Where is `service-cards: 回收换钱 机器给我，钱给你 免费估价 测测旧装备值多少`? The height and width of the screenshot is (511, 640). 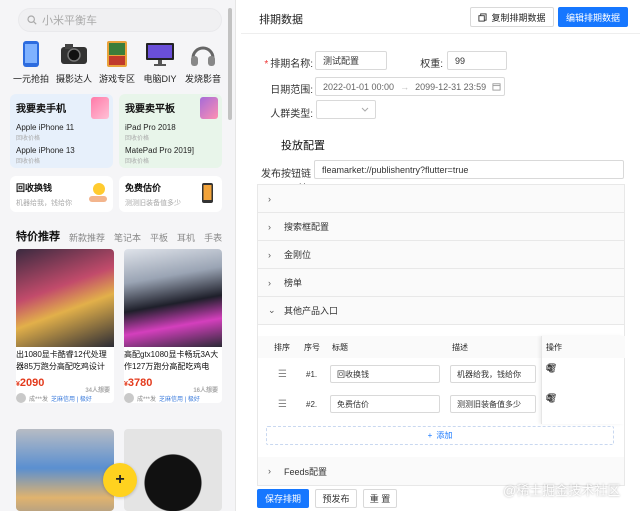
service-cards: 回收换钱 机器给我，钱给你 免费估价 测测旧装备值多少 is located at coordinates (116, 194).